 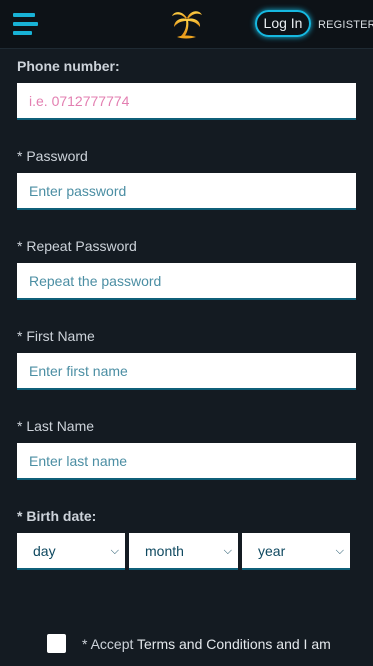 What do you see at coordinates (234, 644) in the screenshot?
I see `terms-link: Terms and Conditions and I am` at bounding box center [234, 644].